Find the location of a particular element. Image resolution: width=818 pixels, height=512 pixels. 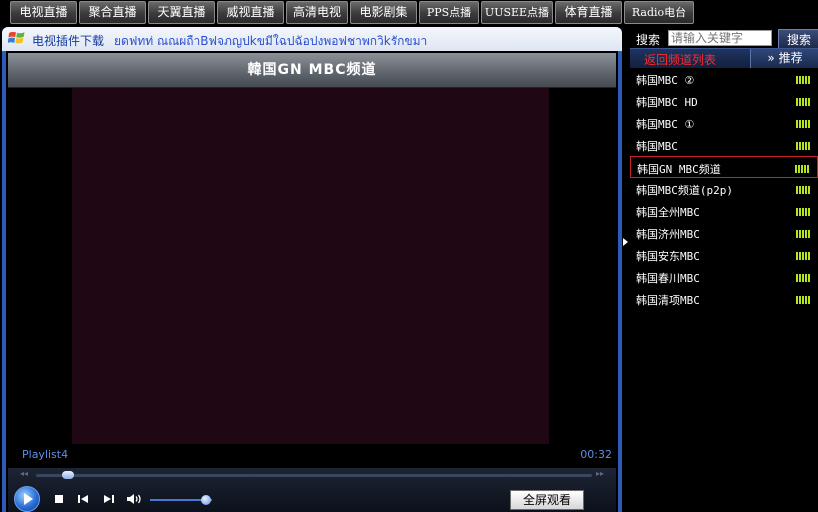

recommend-button: » 推荐 is located at coordinates (784, 58).